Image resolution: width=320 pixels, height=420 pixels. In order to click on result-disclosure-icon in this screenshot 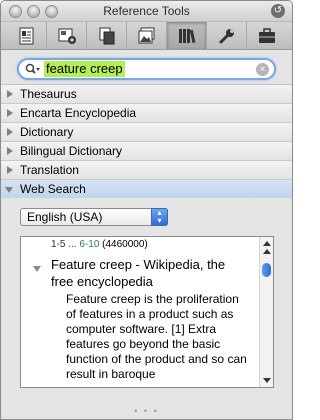, I will do `click(37, 269)`.